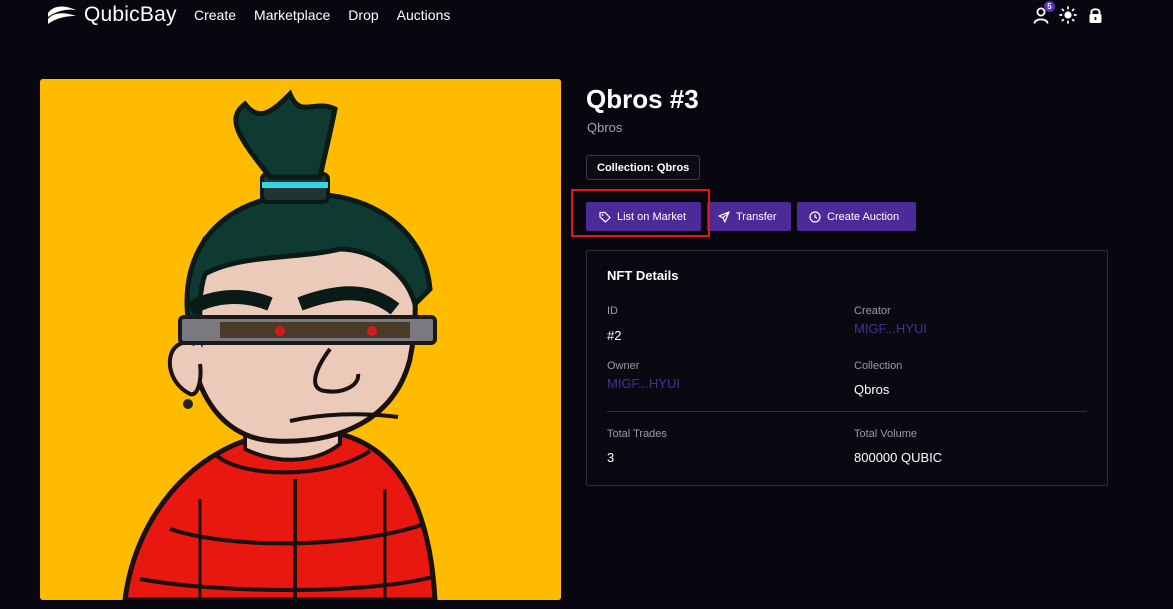  Describe the element at coordinates (363, 15) in the screenshot. I see `nav-link-drop: Drop` at that location.